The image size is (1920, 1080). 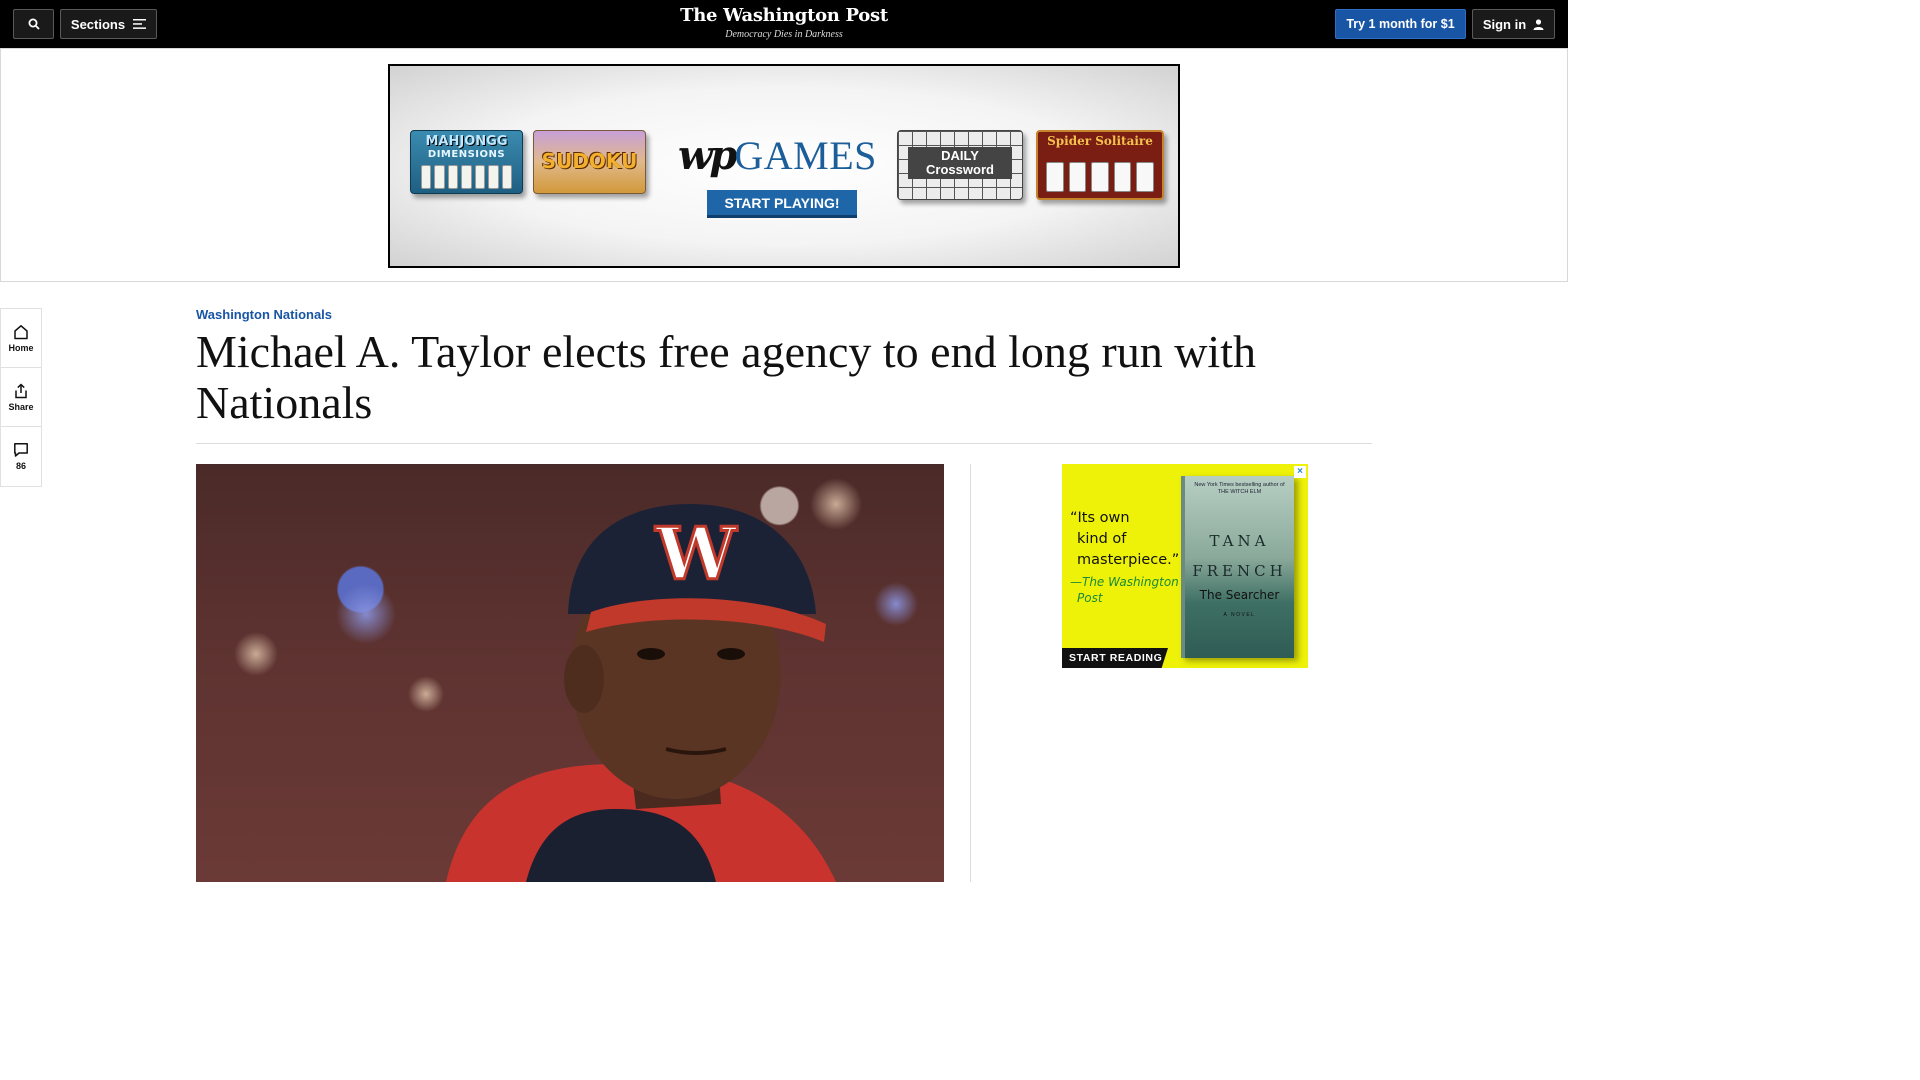 I want to click on search-button, so click(x=33, y=24).